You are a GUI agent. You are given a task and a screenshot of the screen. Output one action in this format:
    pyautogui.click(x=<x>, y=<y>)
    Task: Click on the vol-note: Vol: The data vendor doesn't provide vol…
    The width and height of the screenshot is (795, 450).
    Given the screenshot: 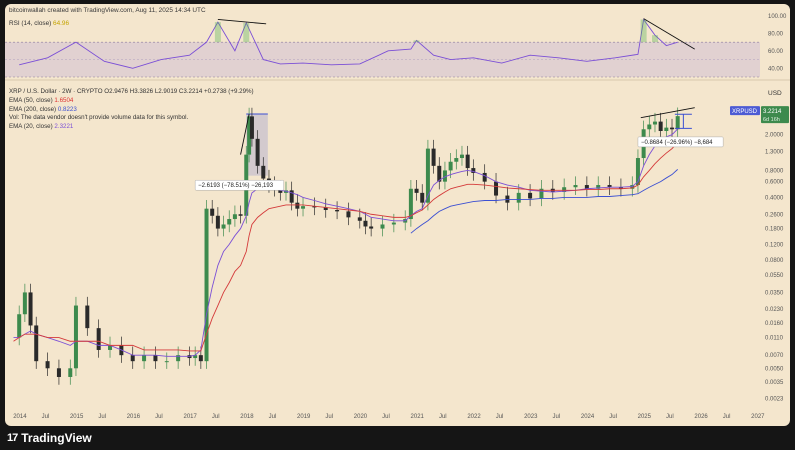 What is the action you would take?
    pyautogui.click(x=99, y=118)
    